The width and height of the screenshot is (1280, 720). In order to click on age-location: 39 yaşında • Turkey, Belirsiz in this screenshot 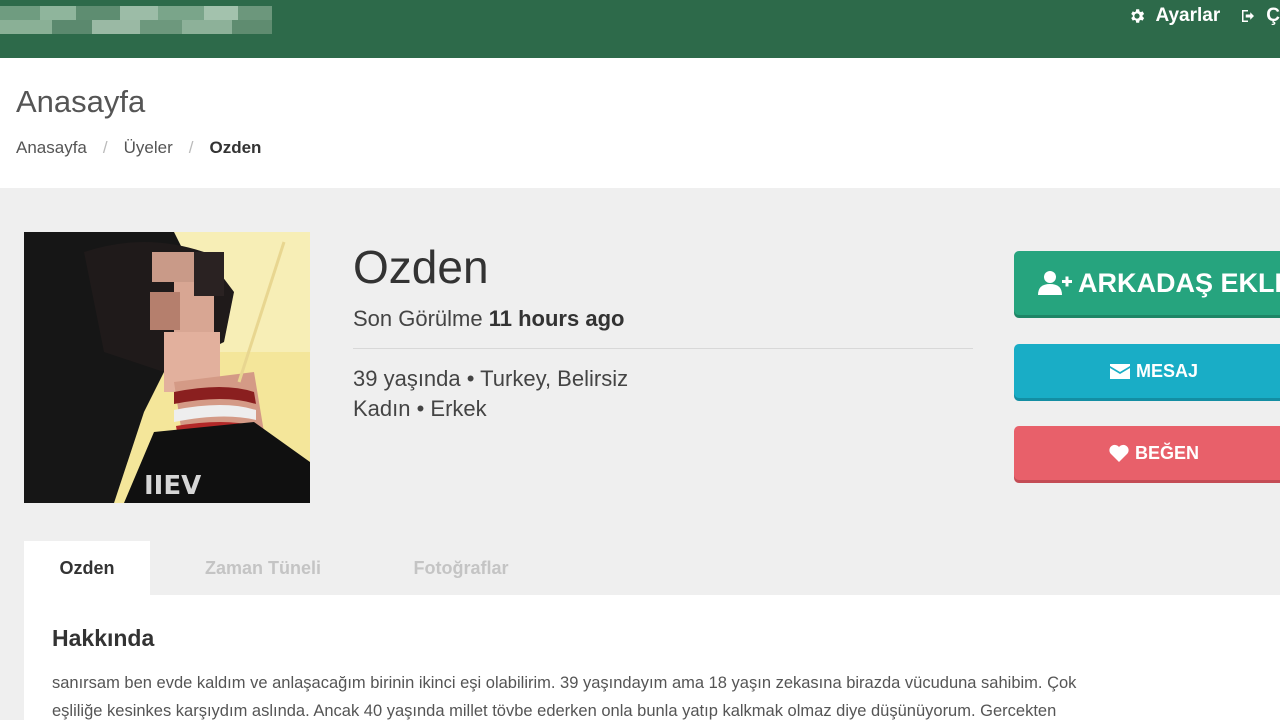, I will do `click(491, 378)`.